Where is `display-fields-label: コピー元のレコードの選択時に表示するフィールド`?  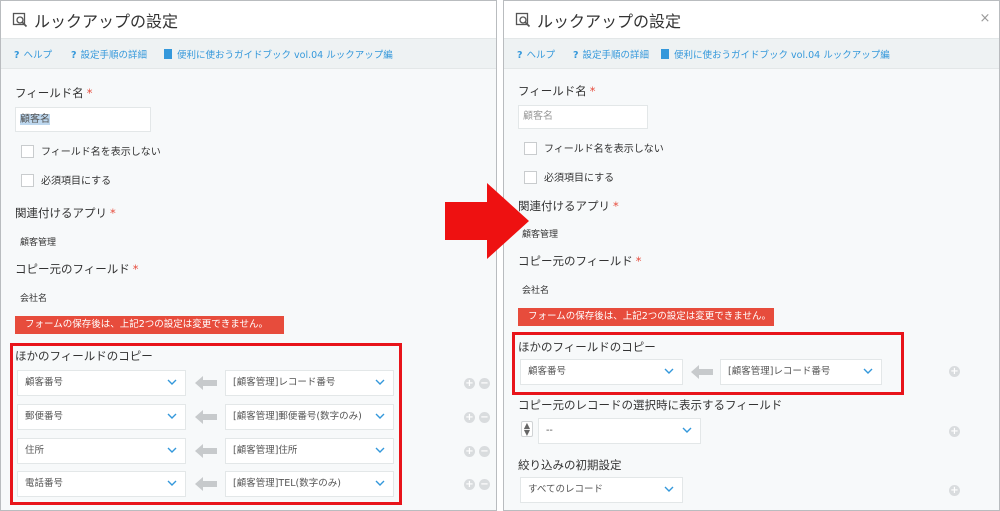
display-fields-label: コピー元のレコードの選択時に表示するフィールド is located at coordinates (650, 405).